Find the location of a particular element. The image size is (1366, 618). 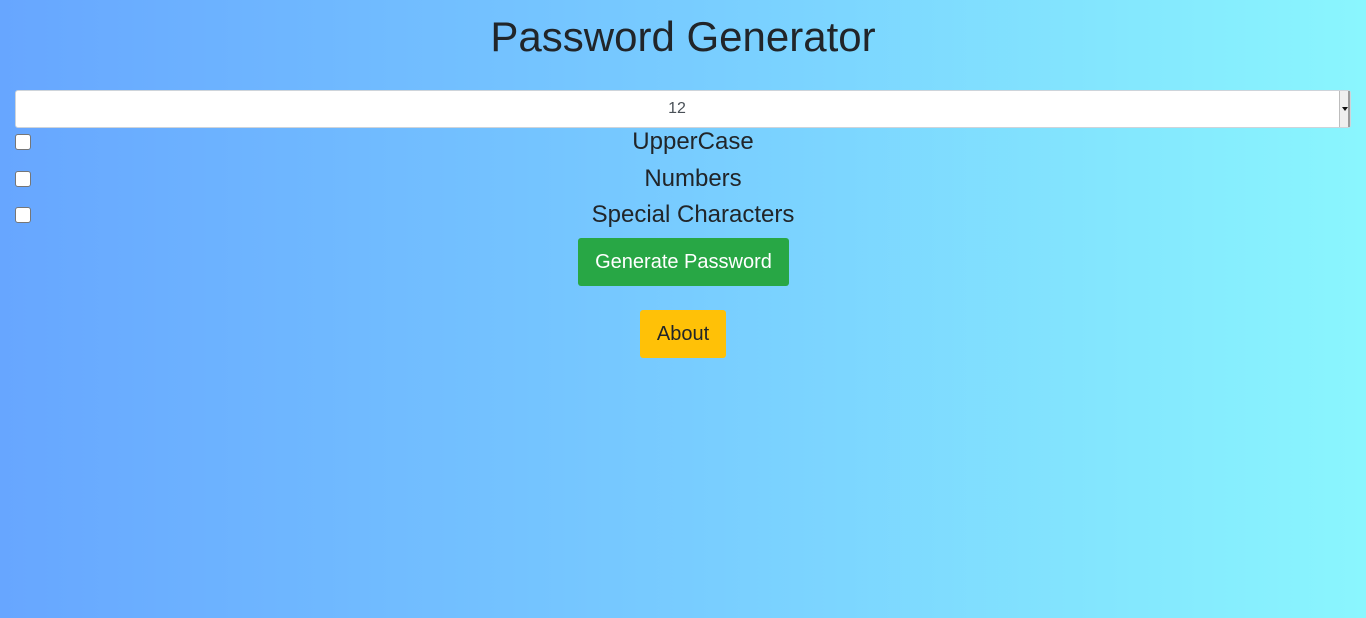

about-button: About is located at coordinates (683, 334).